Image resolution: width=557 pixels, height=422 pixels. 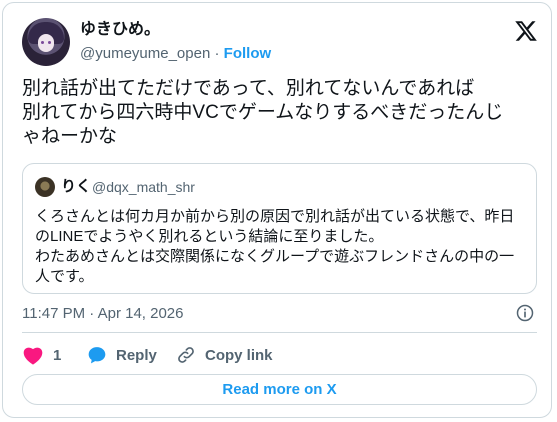 What do you see at coordinates (103, 314) in the screenshot?
I see `tweet-timestamp: 11:47 PM · Apr 14, 2026` at bounding box center [103, 314].